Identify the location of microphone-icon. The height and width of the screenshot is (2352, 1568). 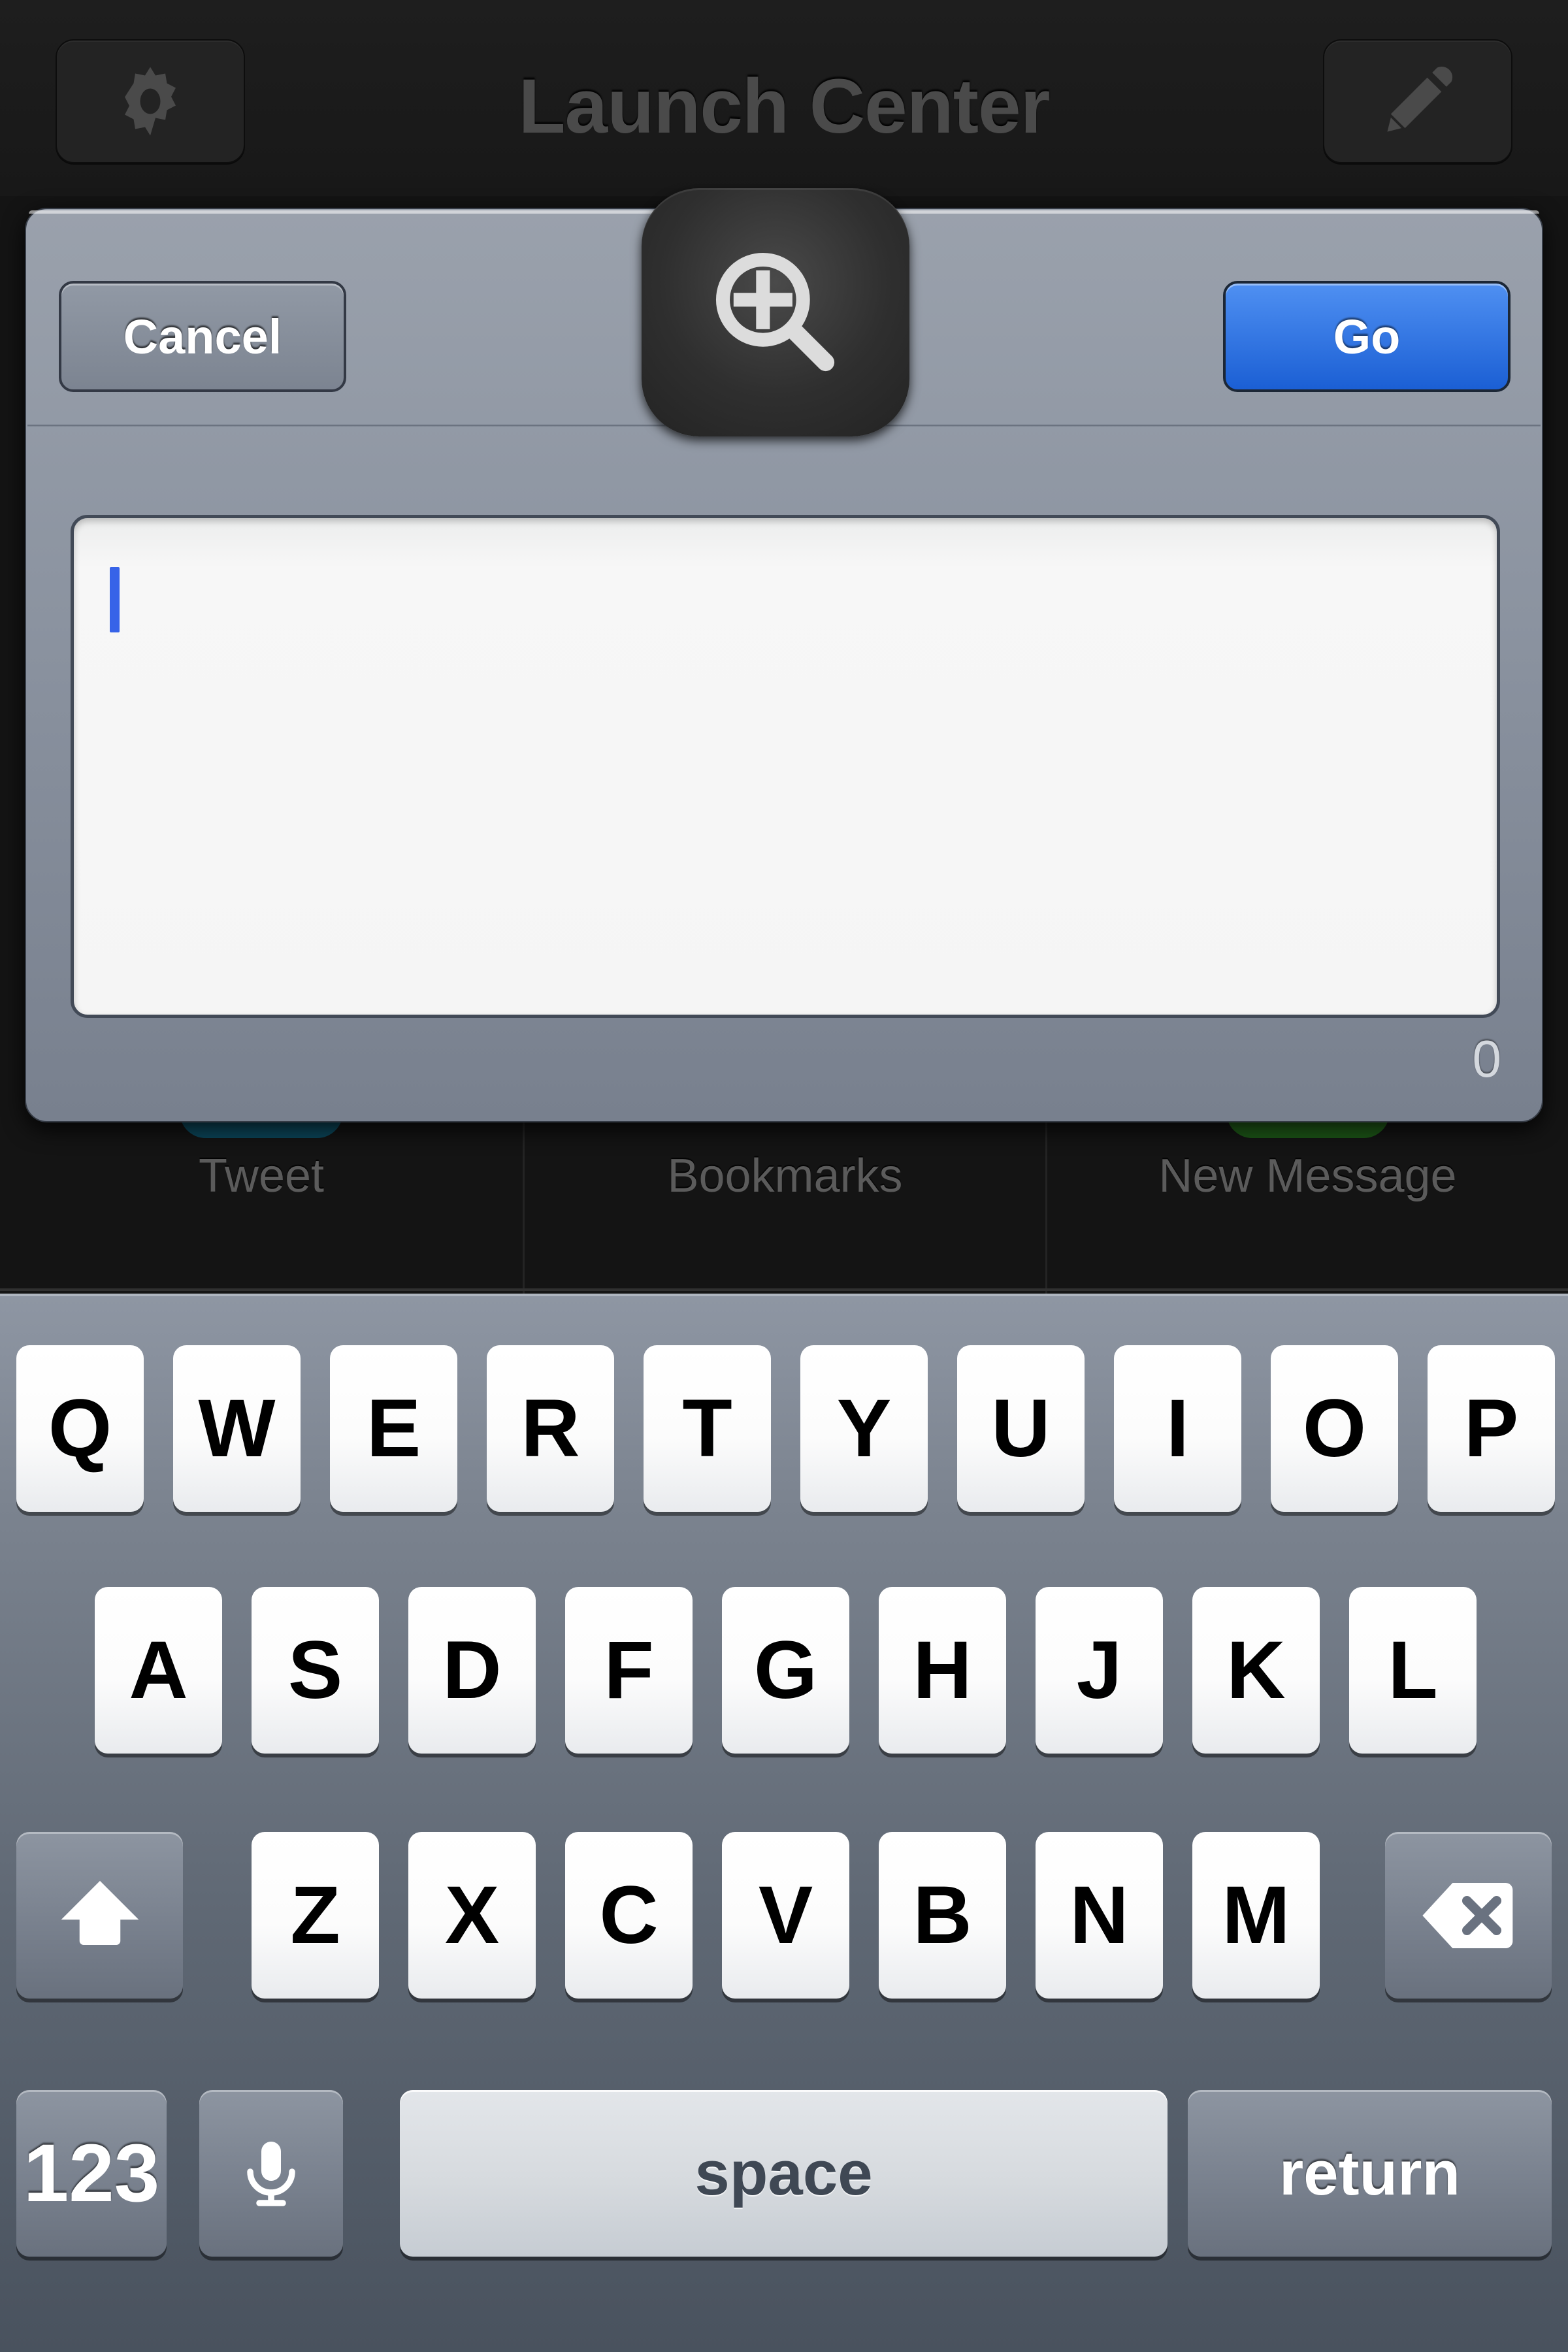
(271, 2173).